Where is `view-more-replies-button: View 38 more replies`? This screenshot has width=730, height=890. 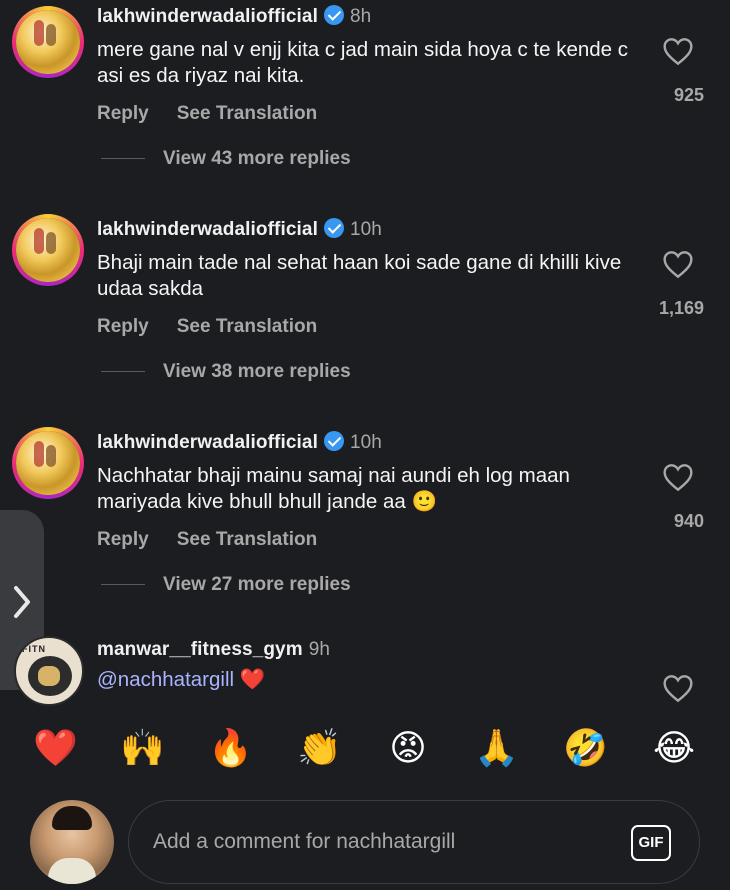 view-more-replies-button: View 38 more replies is located at coordinates (226, 372).